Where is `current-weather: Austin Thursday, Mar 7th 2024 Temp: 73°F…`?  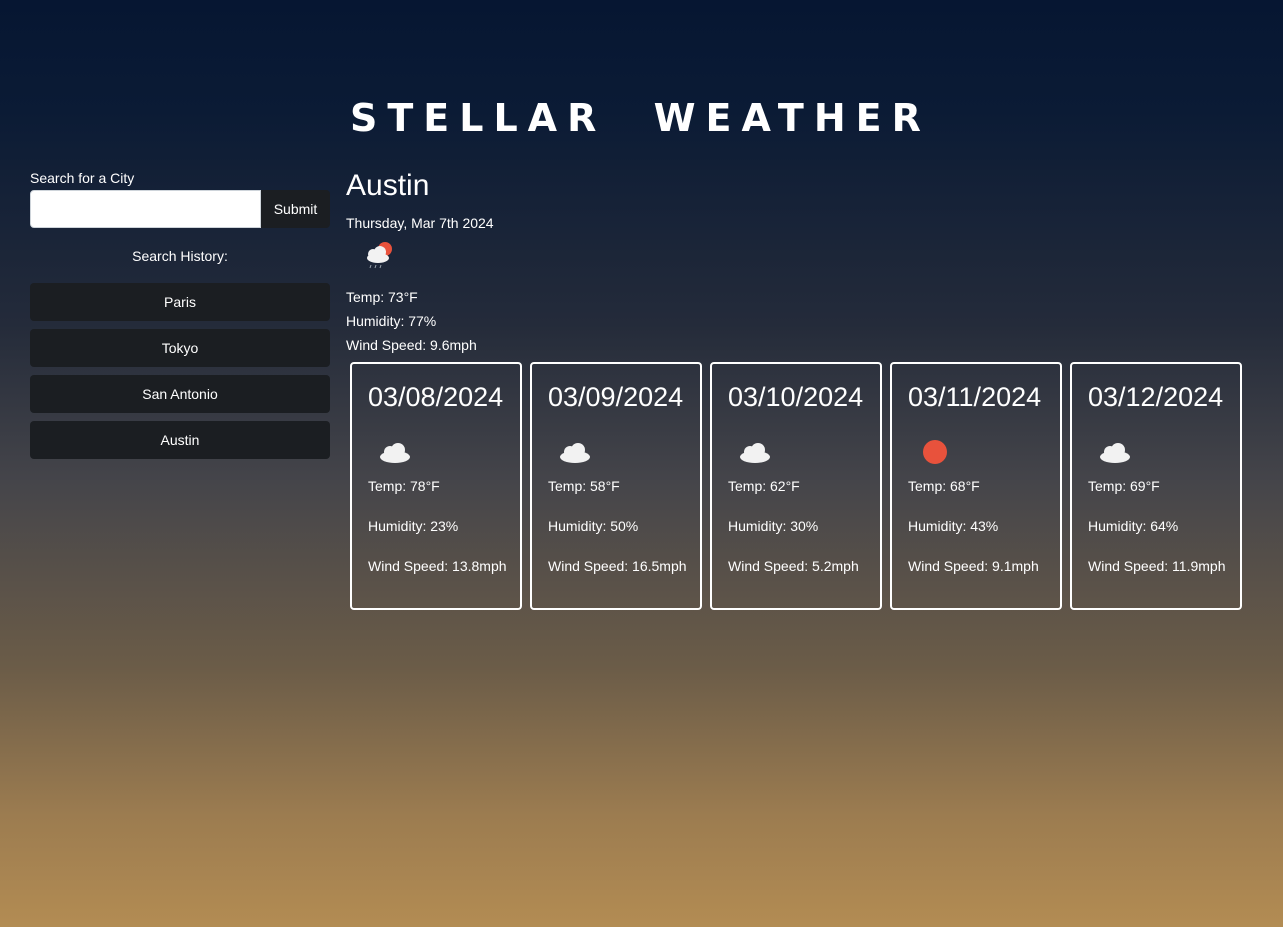
current-weather: Austin Thursday, Mar 7th 2024 Temp: 73°F… is located at coordinates (420, 262).